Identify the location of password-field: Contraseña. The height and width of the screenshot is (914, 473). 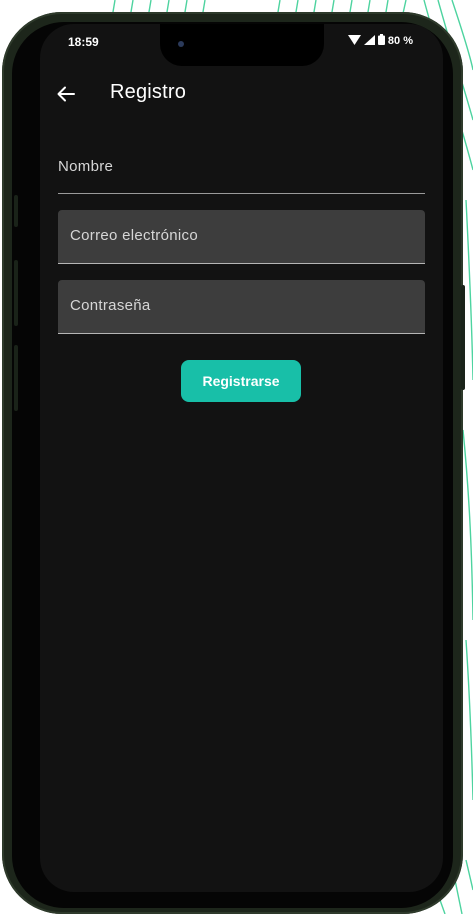
(241, 307).